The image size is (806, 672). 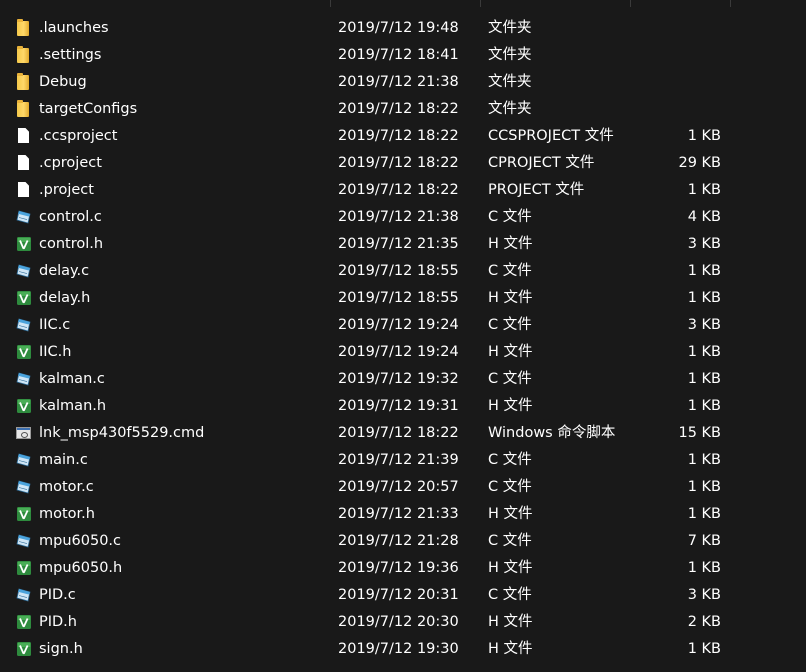 What do you see at coordinates (55, 352) in the screenshot?
I see `file-name: IIC.h` at bounding box center [55, 352].